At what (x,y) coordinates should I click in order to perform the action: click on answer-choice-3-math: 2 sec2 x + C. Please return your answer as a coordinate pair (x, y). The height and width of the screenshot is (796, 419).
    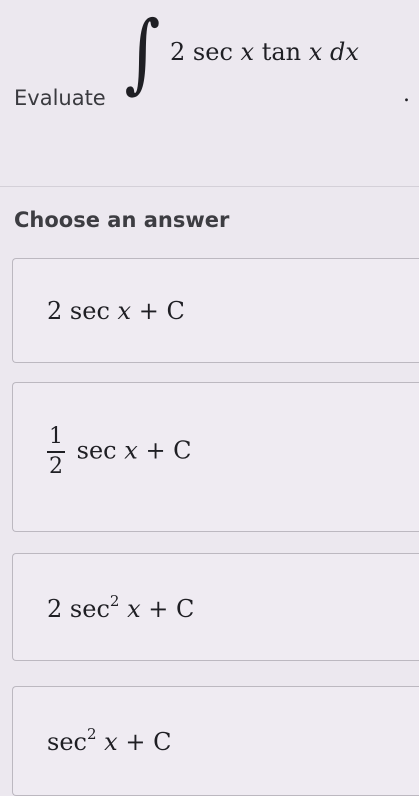
    Looking at the image, I should click on (120, 607).